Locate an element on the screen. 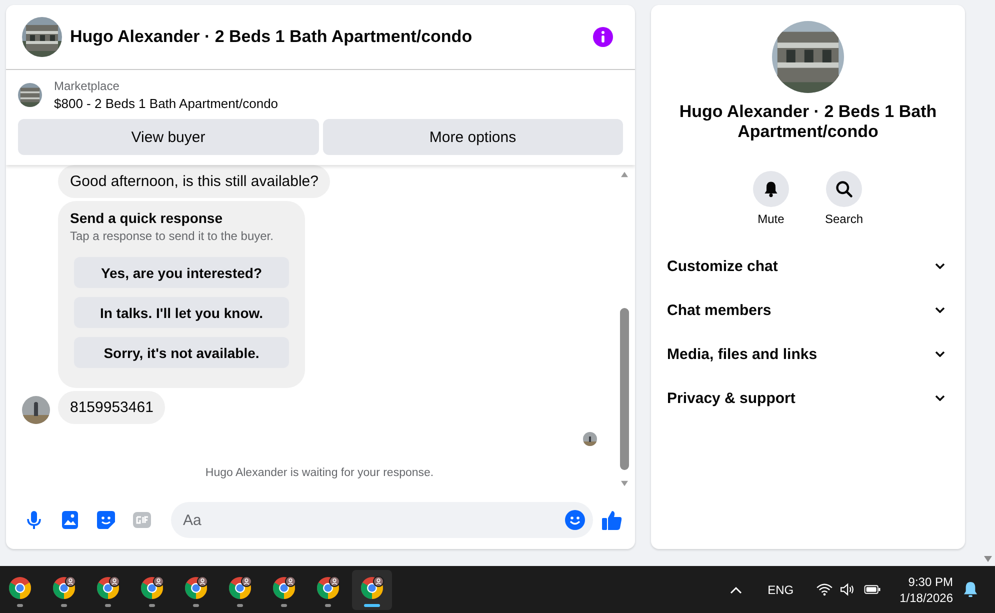 Image resolution: width=995 pixels, height=613 pixels. quick-reply-button: In talks. I'll let you know. is located at coordinates (181, 312).